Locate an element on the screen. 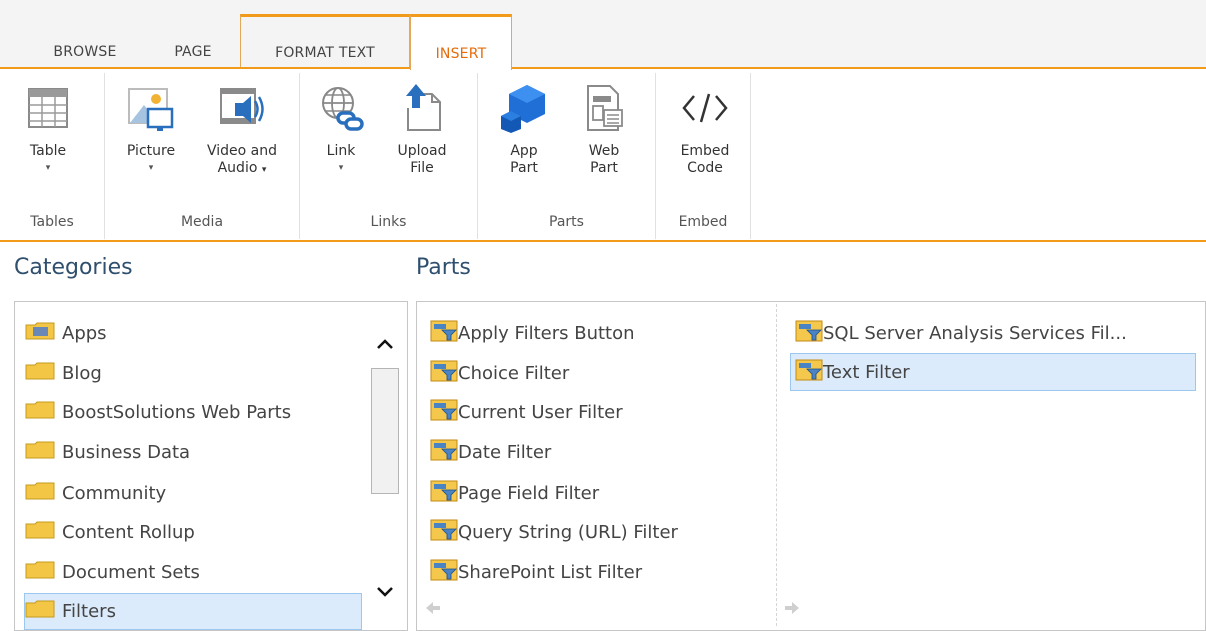 The height and width of the screenshot is (631, 1206). table-icon is located at coordinates (48, 108).